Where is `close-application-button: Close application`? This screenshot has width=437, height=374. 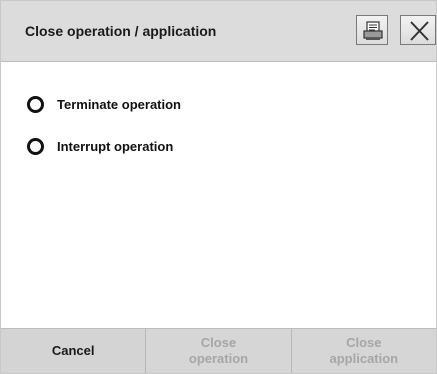 close-application-button: Close application is located at coordinates (363, 351).